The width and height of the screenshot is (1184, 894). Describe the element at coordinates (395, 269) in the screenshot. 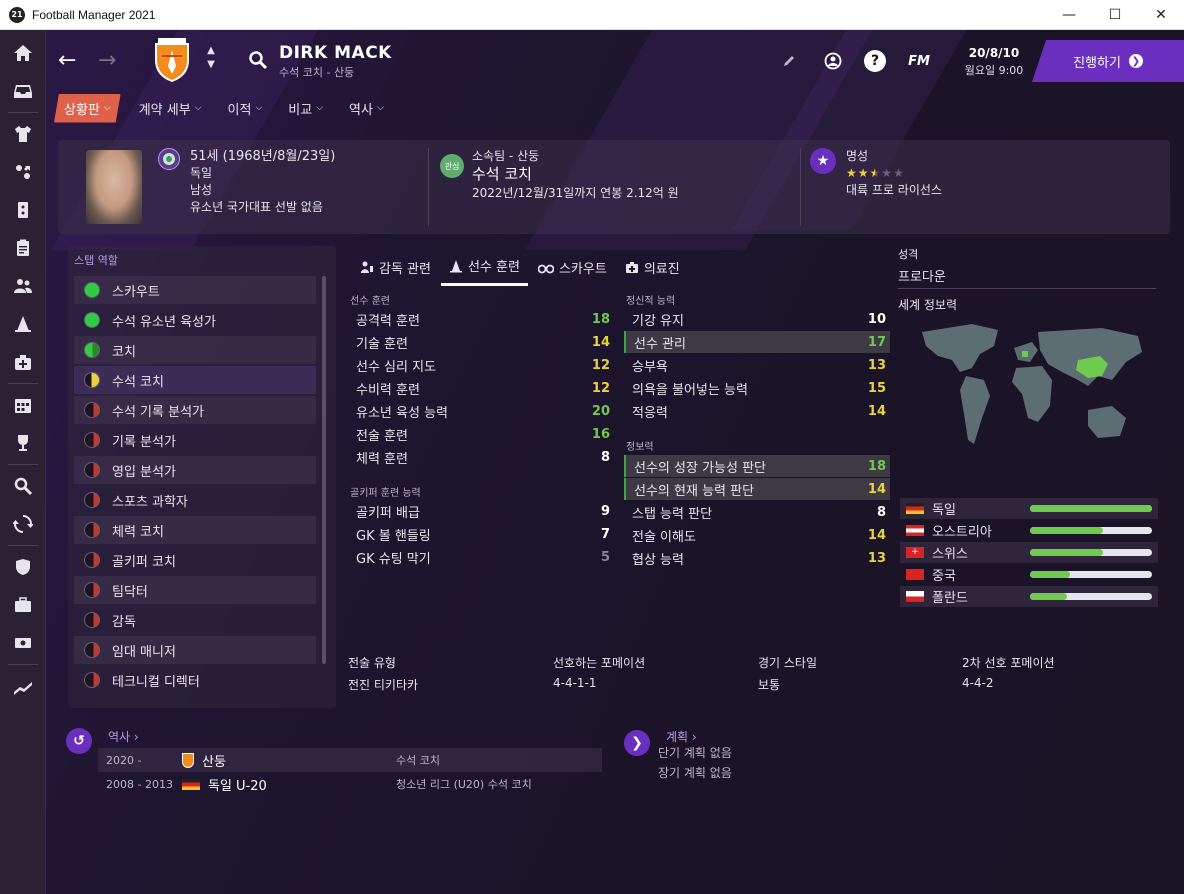

I see `tab-manager: 감독 관련` at that location.